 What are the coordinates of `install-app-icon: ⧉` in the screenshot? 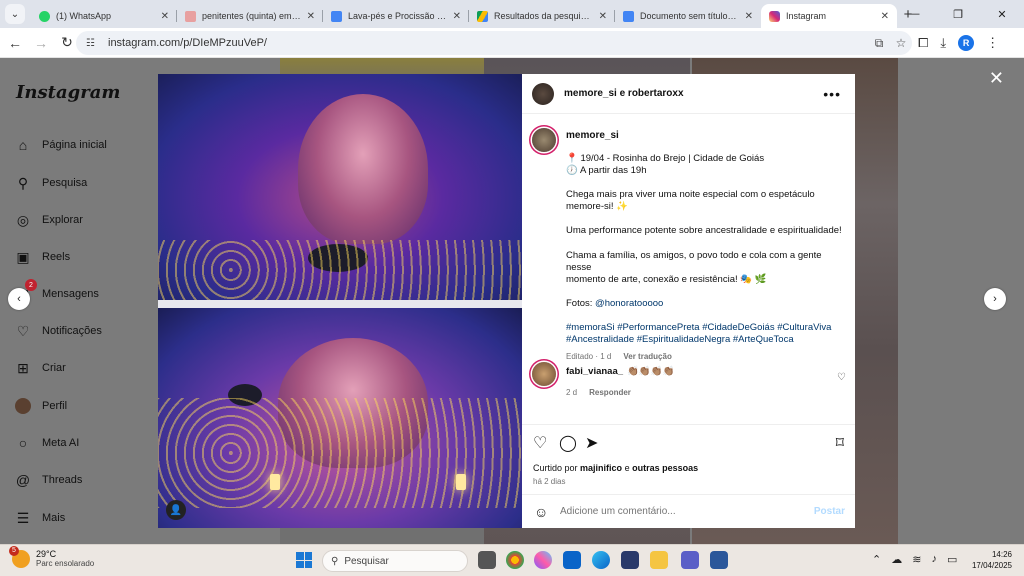 It's located at (879, 43).